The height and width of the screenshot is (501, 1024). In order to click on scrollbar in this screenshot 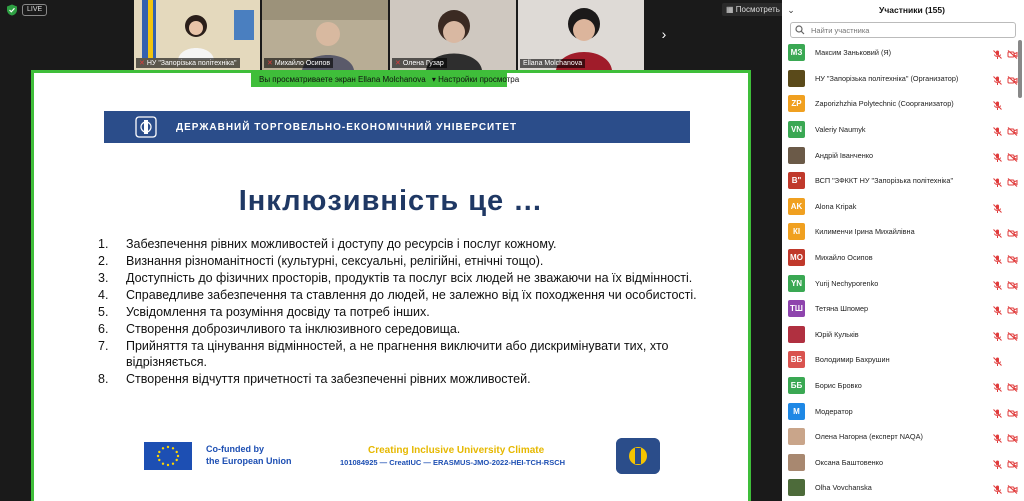, I will do `click(1020, 69)`.